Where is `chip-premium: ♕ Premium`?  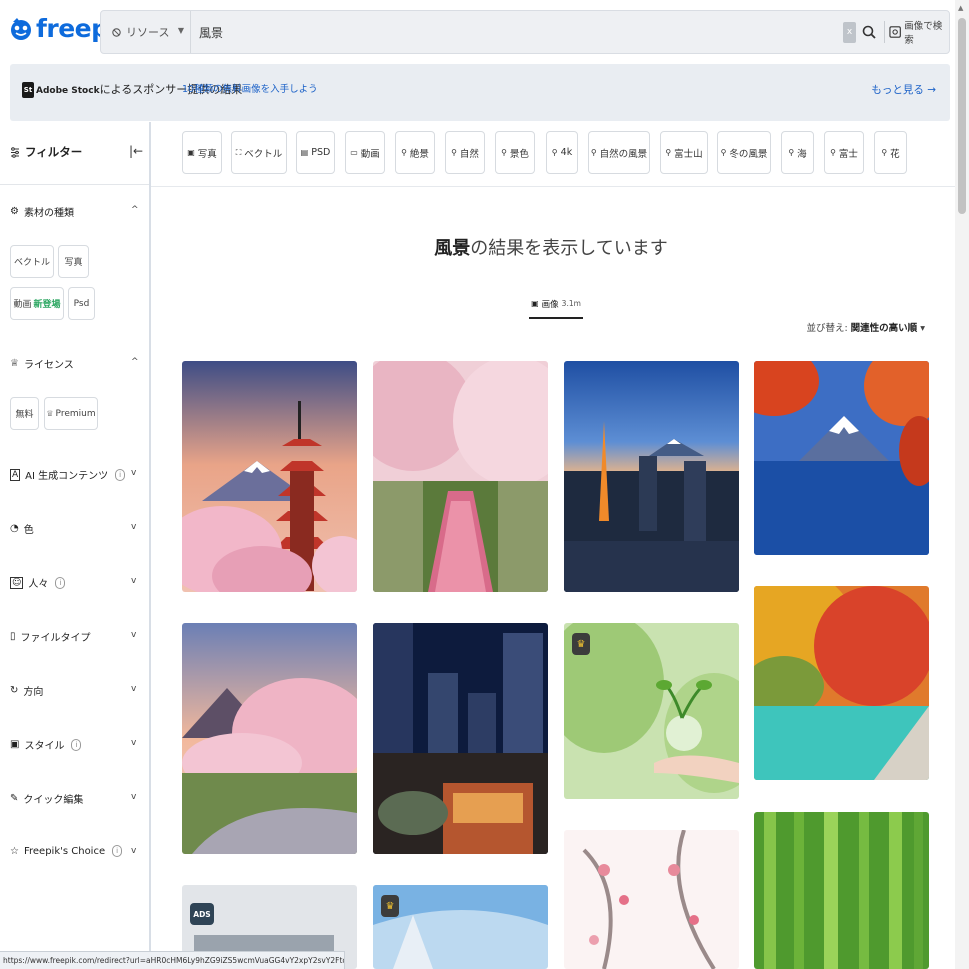
chip-premium: ♕ Premium is located at coordinates (71, 413).